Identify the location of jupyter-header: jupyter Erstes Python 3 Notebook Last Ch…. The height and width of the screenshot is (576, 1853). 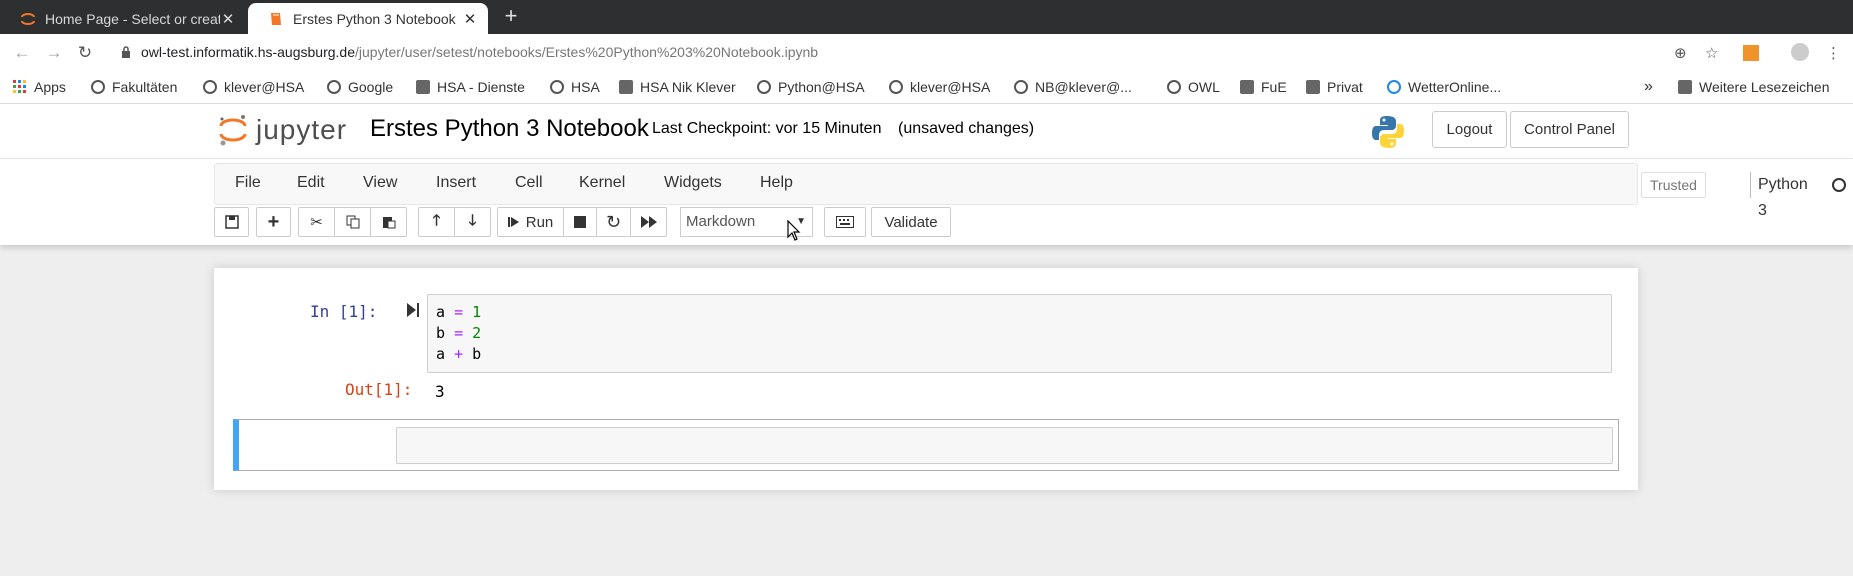
(926, 131).